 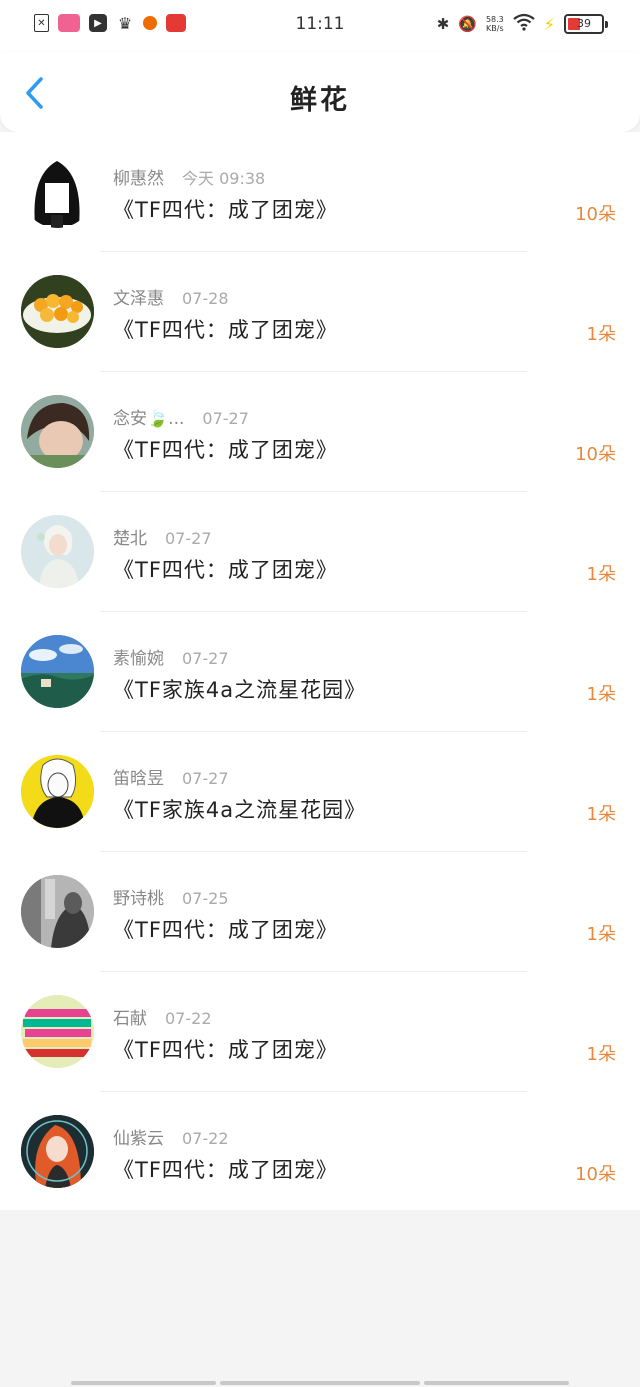 What do you see at coordinates (320, 26) in the screenshot?
I see `status-bar: ✕ ▶ ♛ 11:11 ✱ 🔕 58.3 KB/s ⚡ 39` at bounding box center [320, 26].